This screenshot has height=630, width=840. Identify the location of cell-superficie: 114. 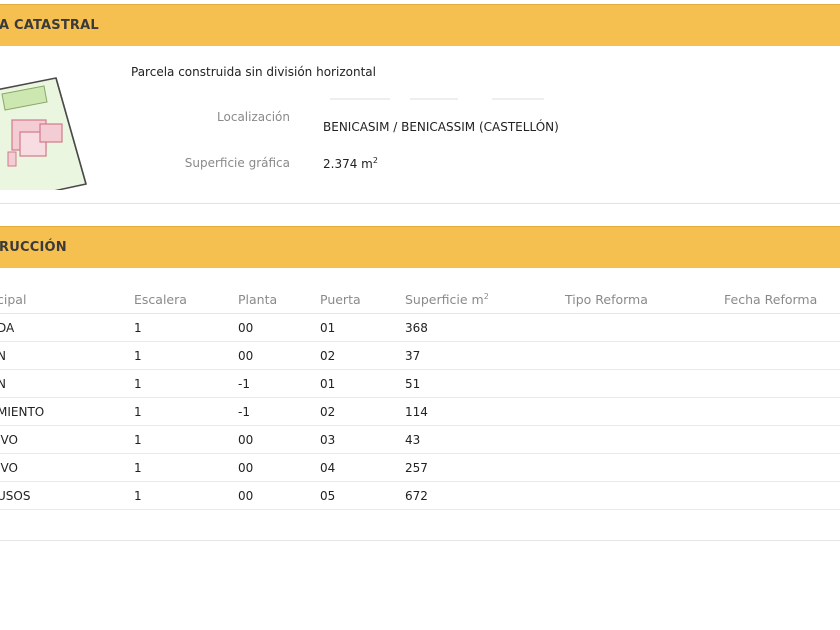
(485, 411).